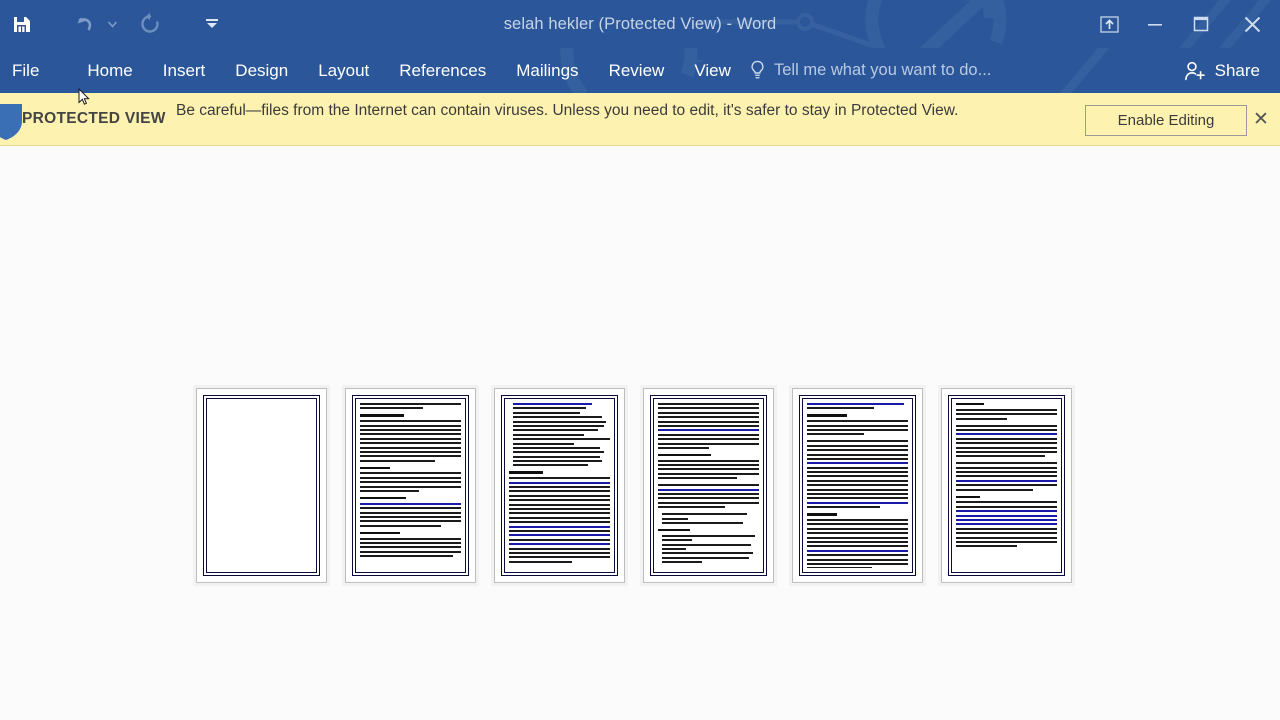 The height and width of the screenshot is (720, 1280). What do you see at coordinates (28, 70) in the screenshot?
I see `tab-file: File` at bounding box center [28, 70].